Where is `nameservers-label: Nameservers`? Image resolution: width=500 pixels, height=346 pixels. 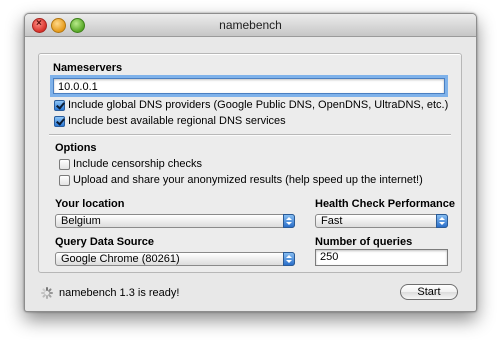 nameservers-label: Nameservers is located at coordinates (88, 68).